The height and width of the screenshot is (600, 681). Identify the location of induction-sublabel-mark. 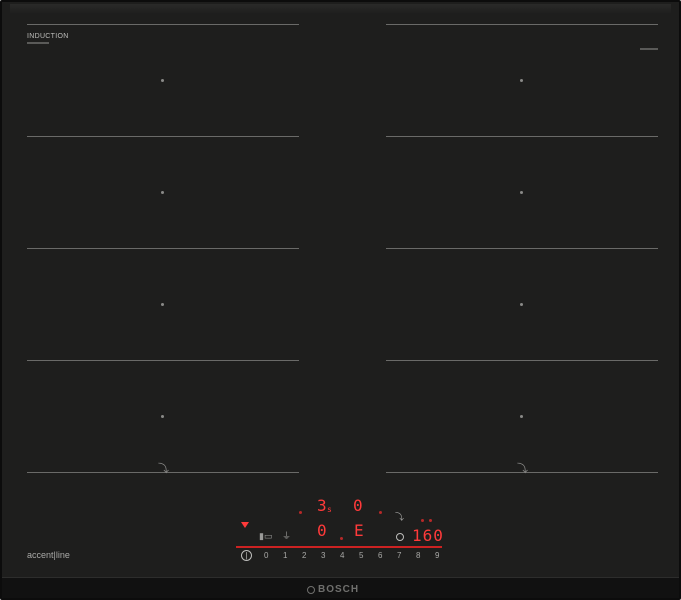
(38, 43).